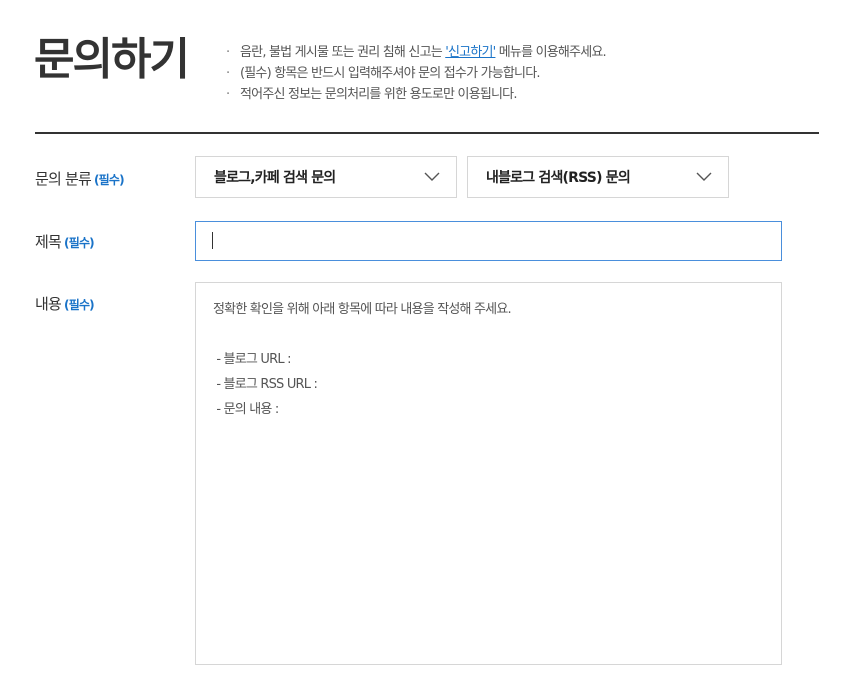  What do you see at coordinates (390, 73) in the screenshot?
I see `notice-text: (필수) 항목은 반드시 입력해주셔야 문의 접수가 가능합니다.` at bounding box center [390, 73].